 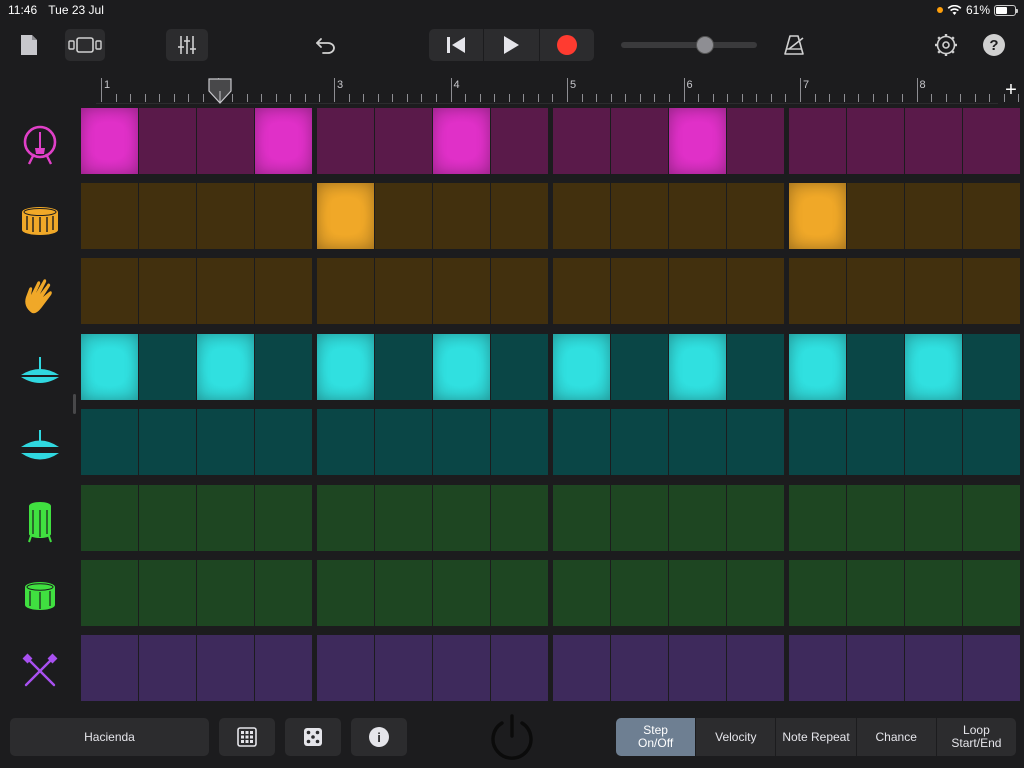 What do you see at coordinates (457, 45) in the screenshot?
I see `go-to-beginning-button` at bounding box center [457, 45].